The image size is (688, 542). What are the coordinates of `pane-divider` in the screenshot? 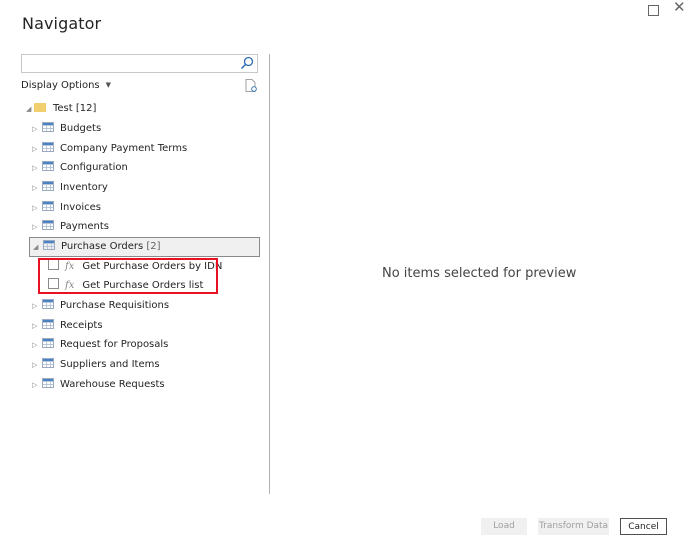 It's located at (269, 274).